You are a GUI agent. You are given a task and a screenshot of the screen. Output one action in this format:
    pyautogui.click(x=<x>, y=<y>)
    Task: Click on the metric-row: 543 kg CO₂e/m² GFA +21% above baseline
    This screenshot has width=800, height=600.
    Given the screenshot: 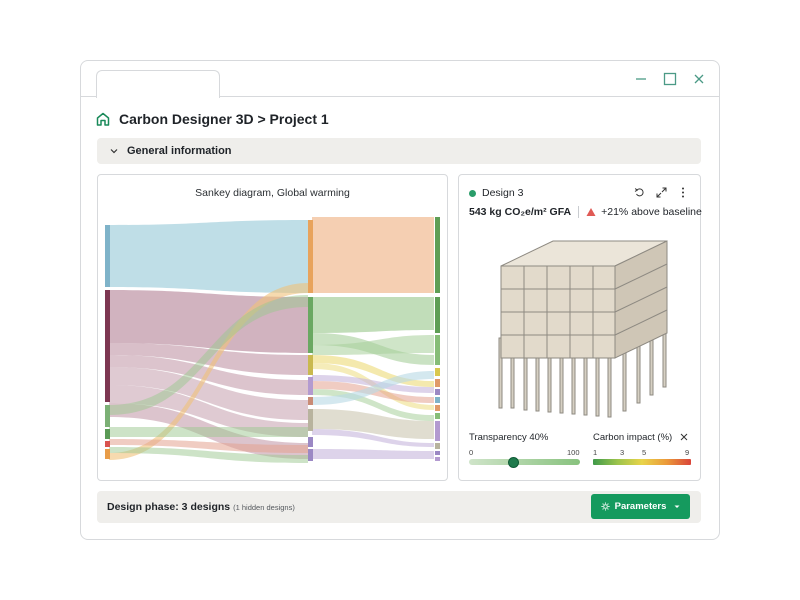 What is the action you would take?
    pyautogui.click(x=585, y=212)
    